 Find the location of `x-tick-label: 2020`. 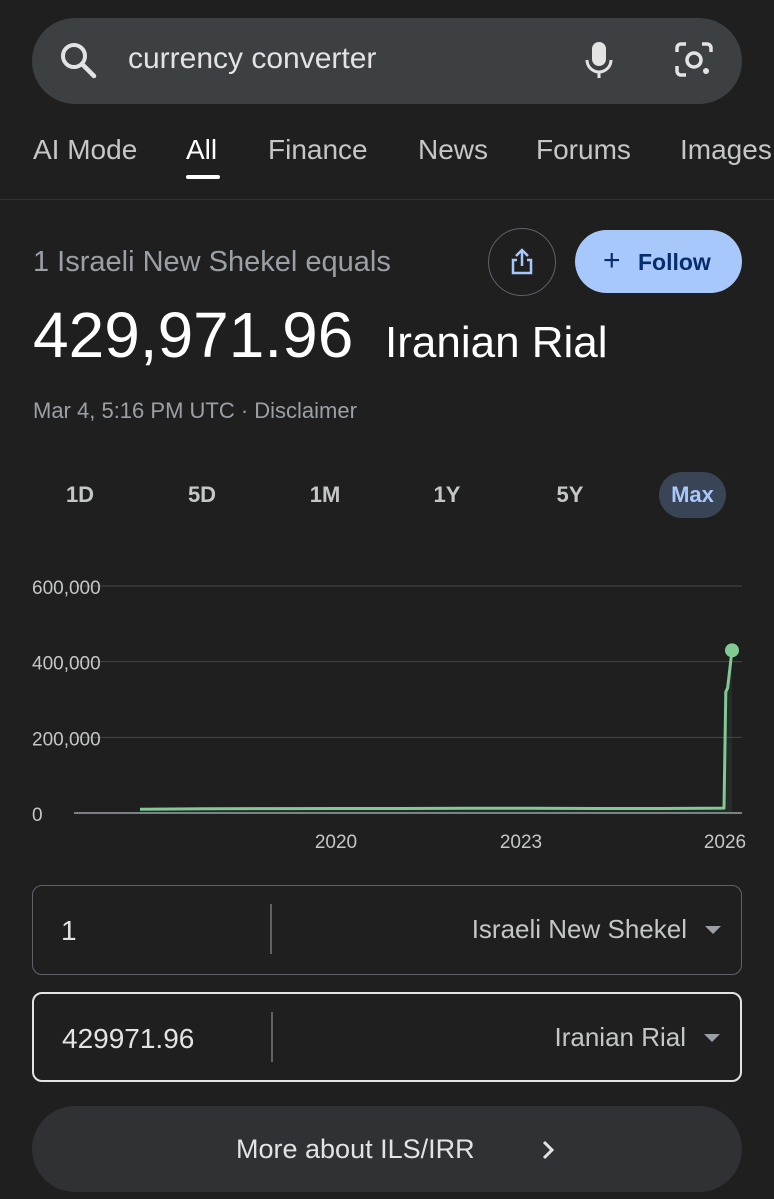

x-tick-label: 2020 is located at coordinates (336, 842).